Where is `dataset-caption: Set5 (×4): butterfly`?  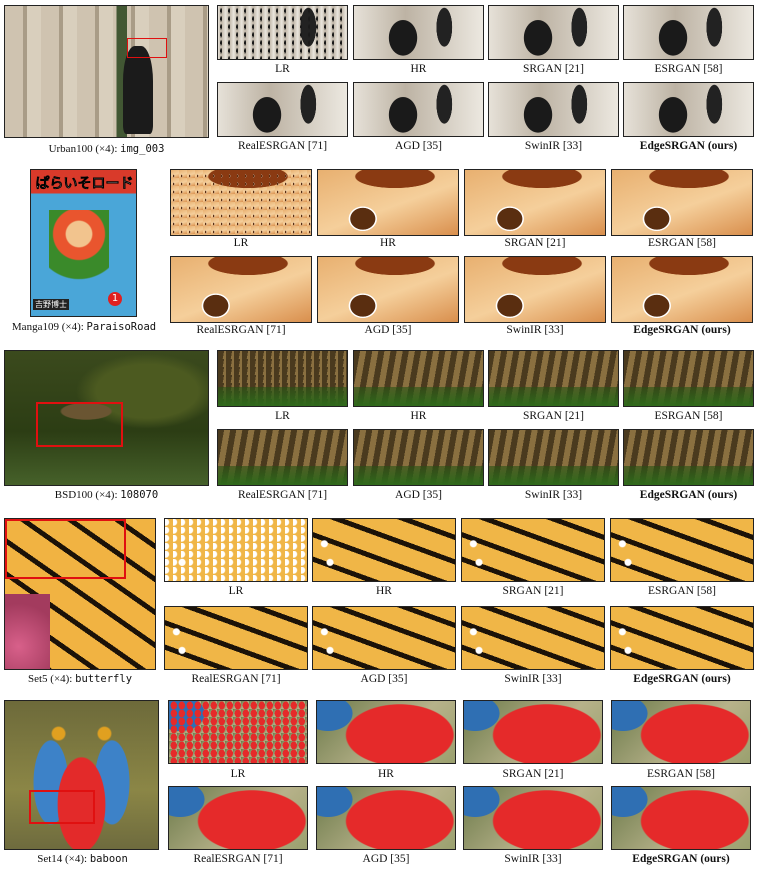
dataset-caption: Set5 (×4): butterfly is located at coordinates (80, 679).